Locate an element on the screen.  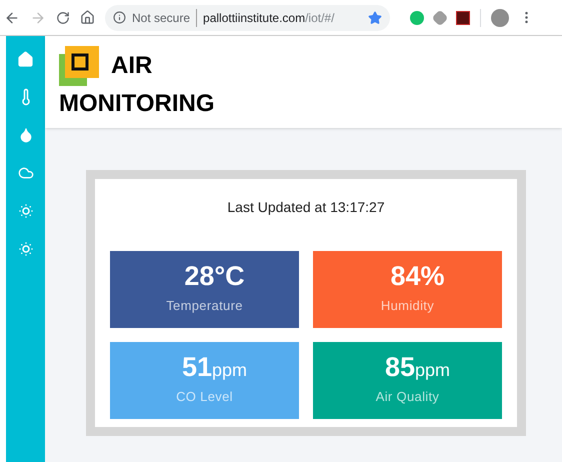
metric-label: CO Level is located at coordinates (204, 397).